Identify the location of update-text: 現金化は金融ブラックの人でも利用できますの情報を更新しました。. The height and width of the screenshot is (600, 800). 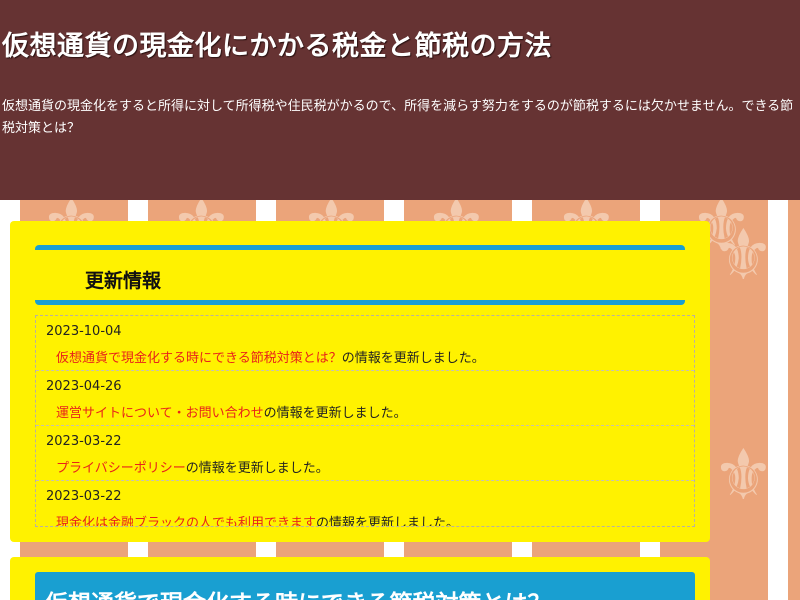
(258, 519).